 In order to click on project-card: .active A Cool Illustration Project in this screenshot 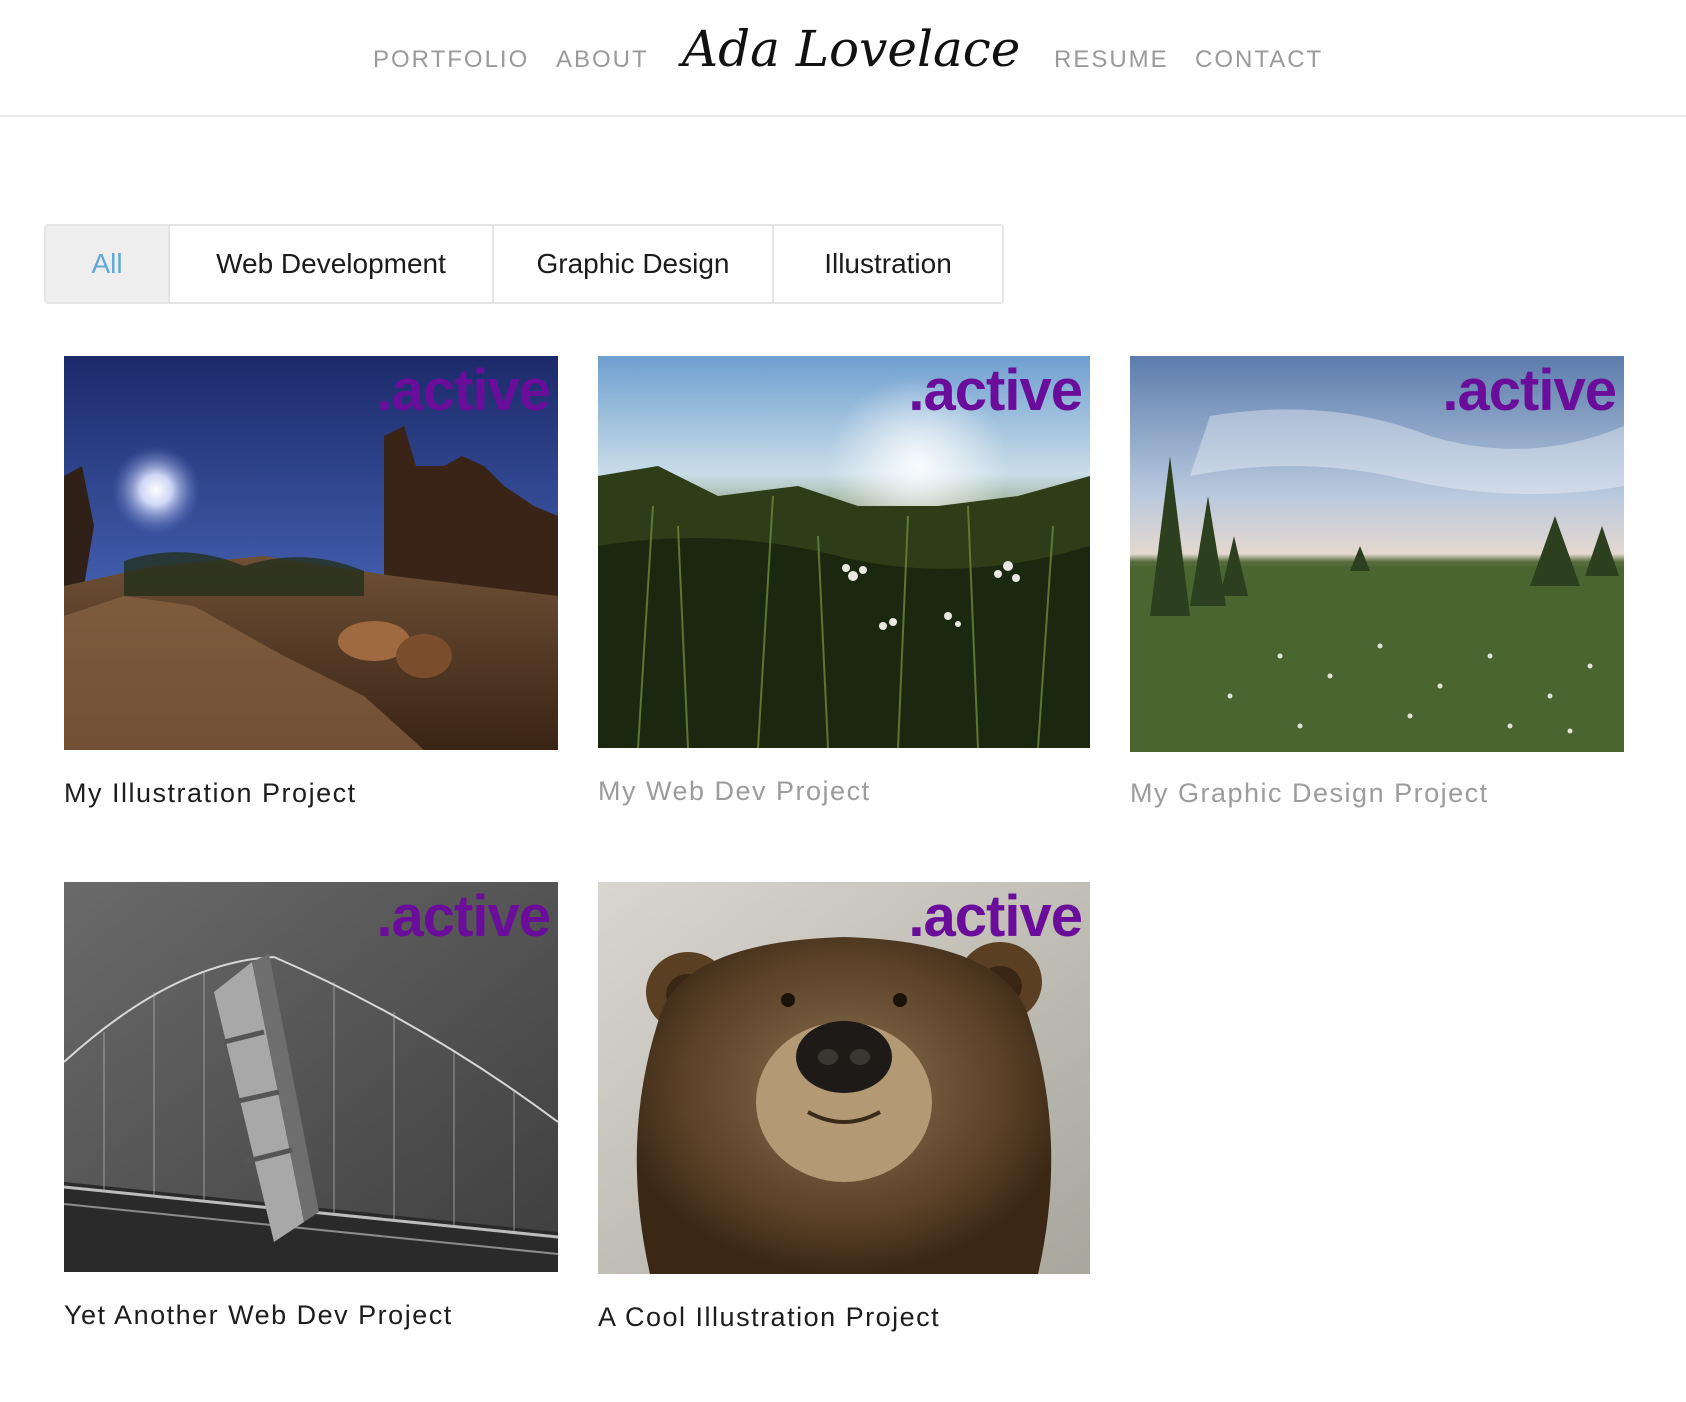, I will do `click(844, 1107)`.